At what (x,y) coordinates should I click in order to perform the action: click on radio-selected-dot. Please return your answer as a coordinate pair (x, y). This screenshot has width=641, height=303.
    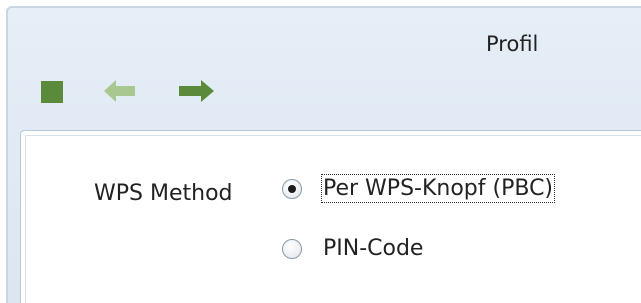
    Looking at the image, I should click on (292, 189).